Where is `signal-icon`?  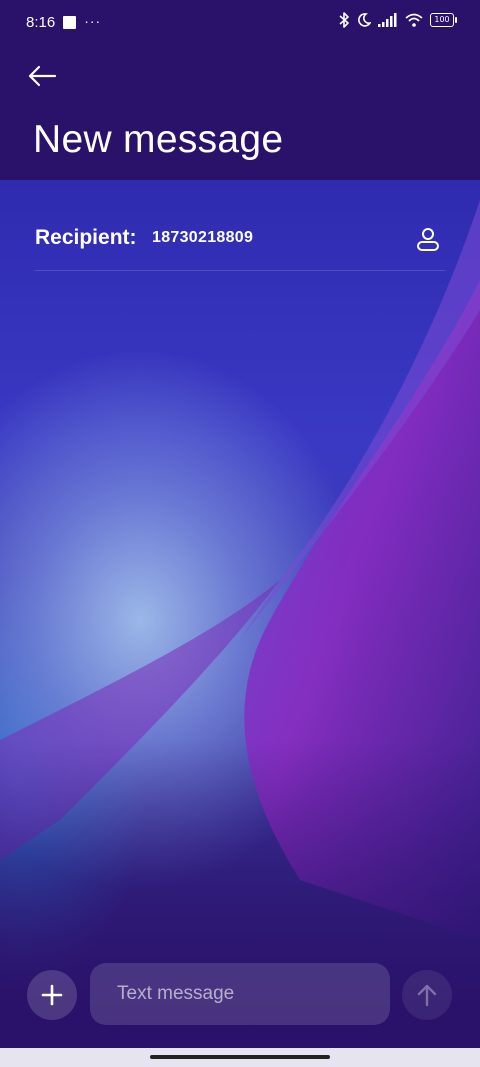
signal-icon is located at coordinates (387, 20).